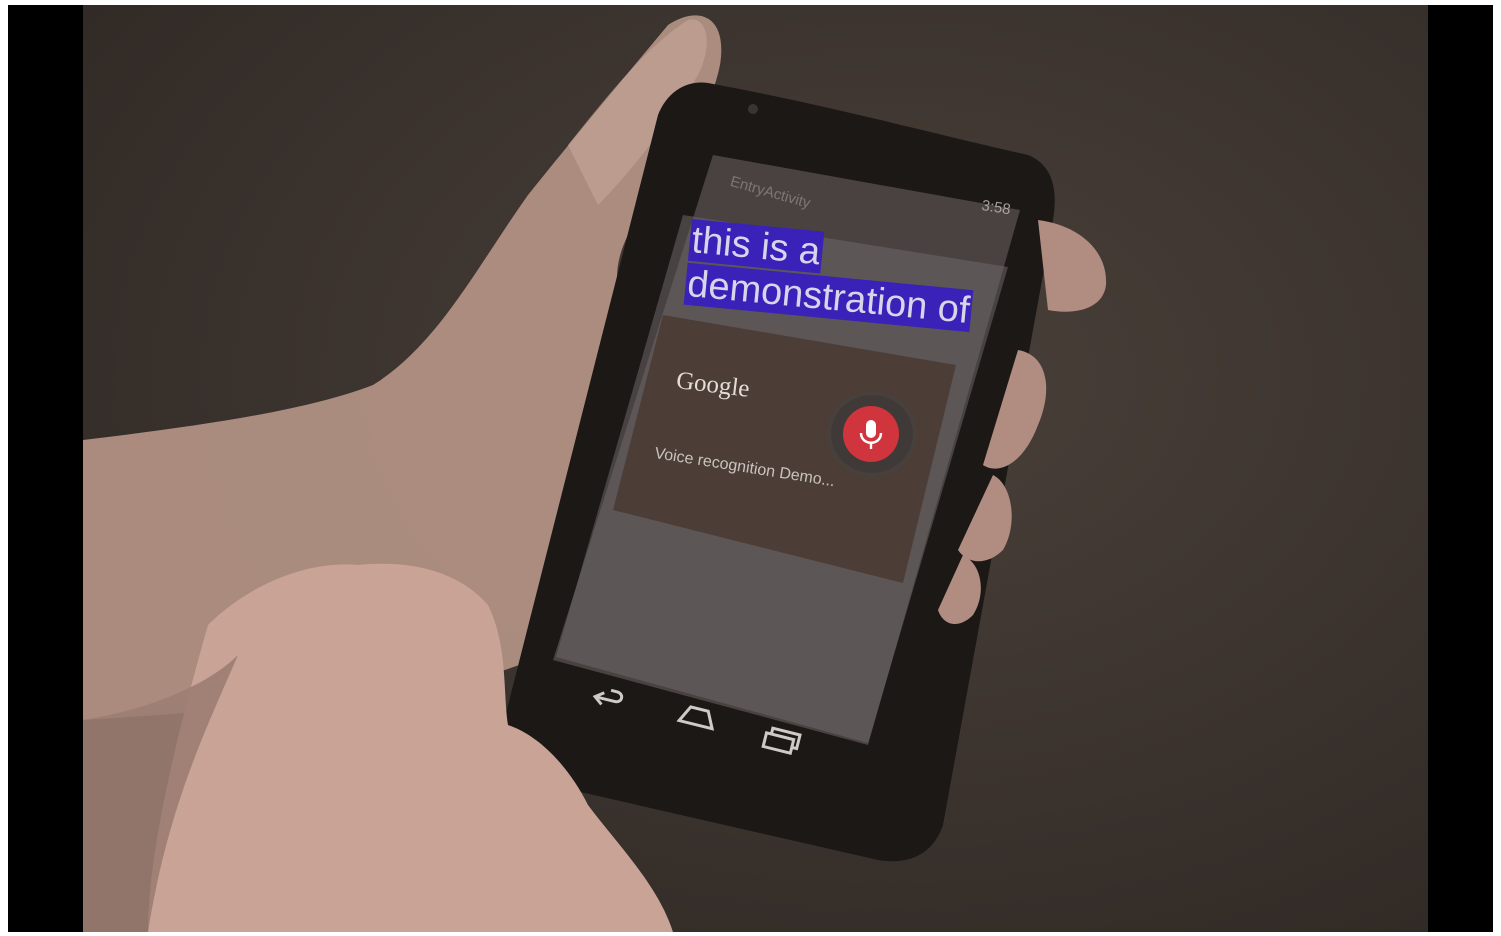  I want to click on microphone-button, so click(872, 434).